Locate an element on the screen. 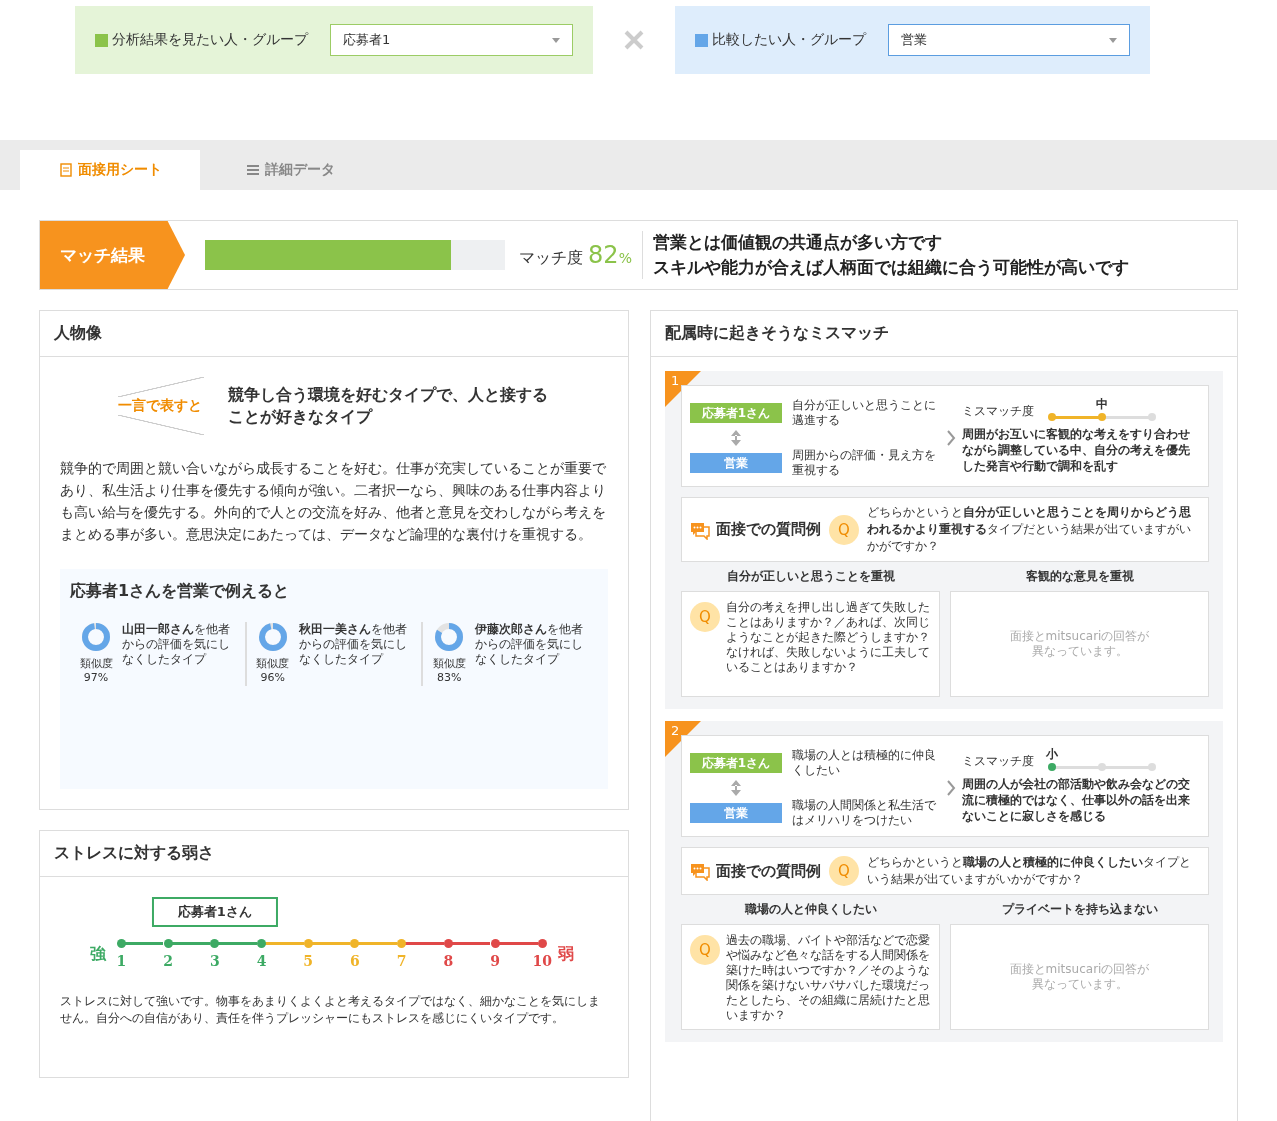 The height and width of the screenshot is (1121, 1277). trait-text: 職場の人とは積極的に仲良くしたい is located at coordinates (864, 763).